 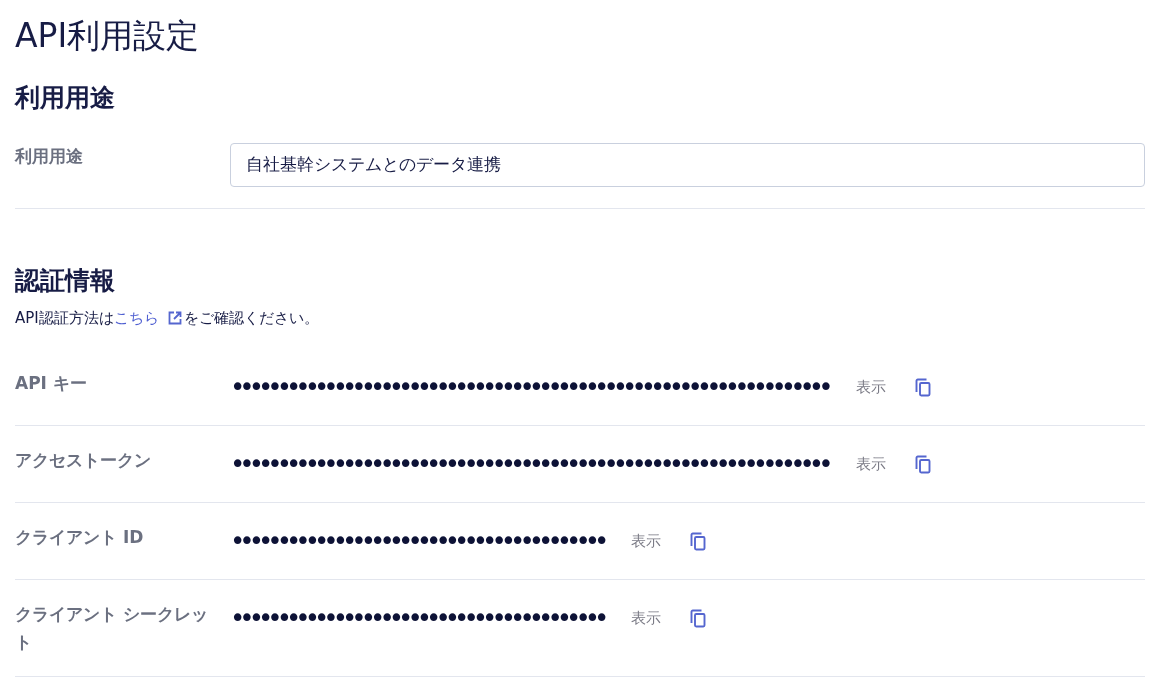 What do you see at coordinates (83, 460) in the screenshot?
I see `credential-label: アクセストークン` at bounding box center [83, 460].